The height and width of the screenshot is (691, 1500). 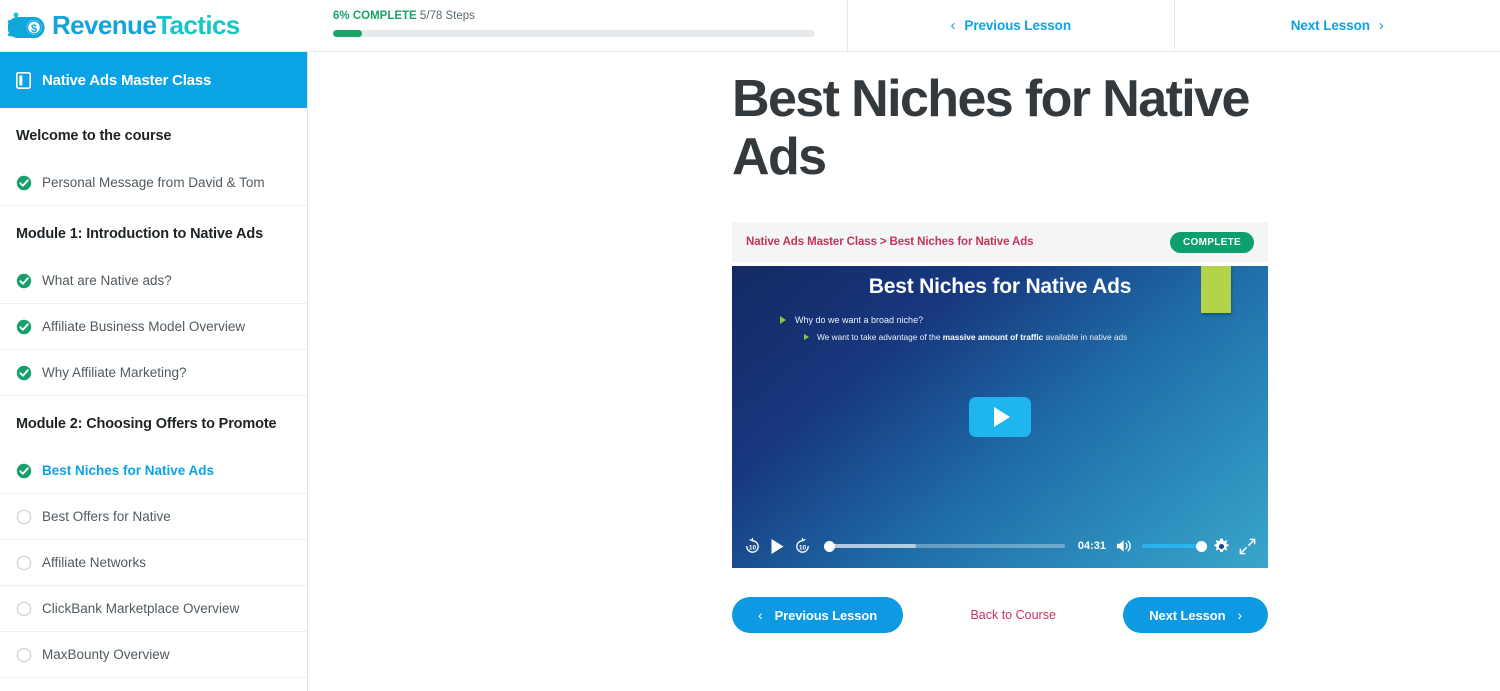 I want to click on sidebar-lesson-item: Personal Message from David & Tom, so click(x=153, y=183).